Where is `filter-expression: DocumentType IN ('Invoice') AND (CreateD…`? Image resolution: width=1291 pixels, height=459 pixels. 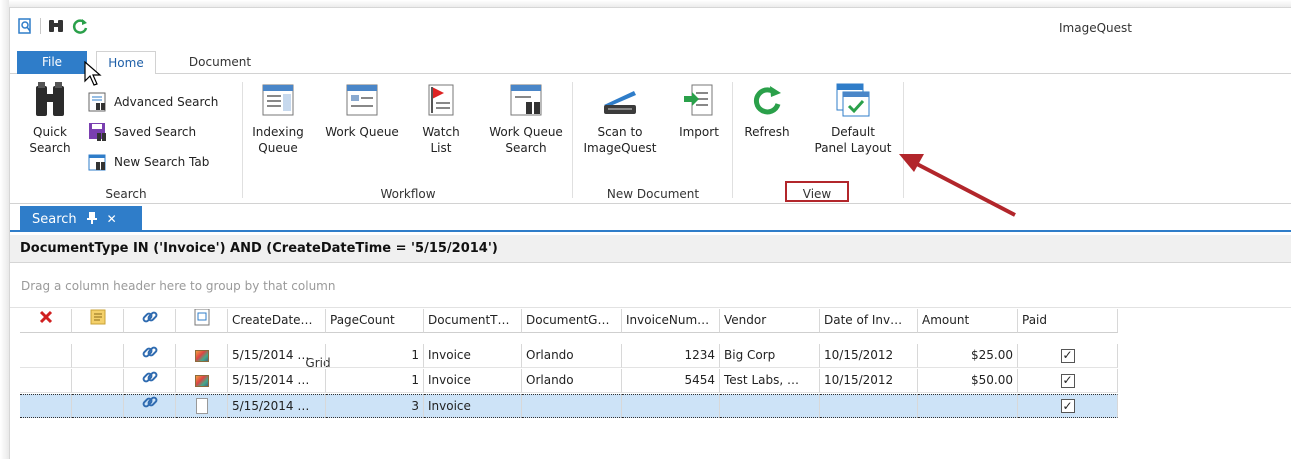 filter-expression: DocumentType IN ('Invoice') AND (CreateD… is located at coordinates (650, 249).